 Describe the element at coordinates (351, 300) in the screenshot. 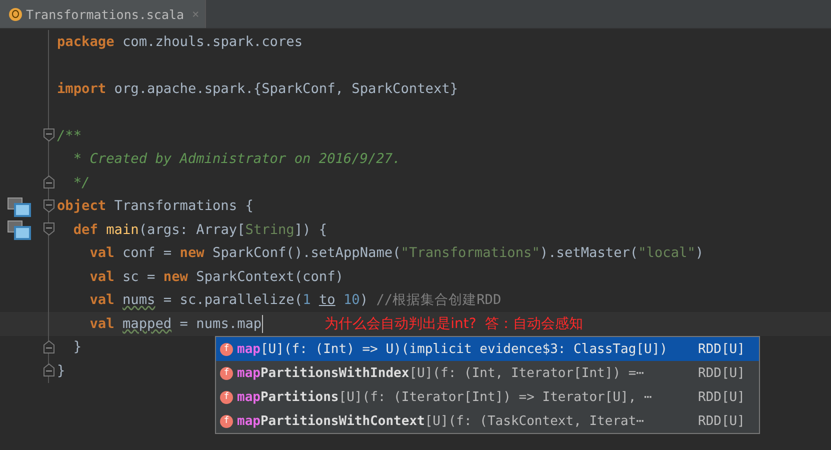

I see `number-literal: 10` at that location.